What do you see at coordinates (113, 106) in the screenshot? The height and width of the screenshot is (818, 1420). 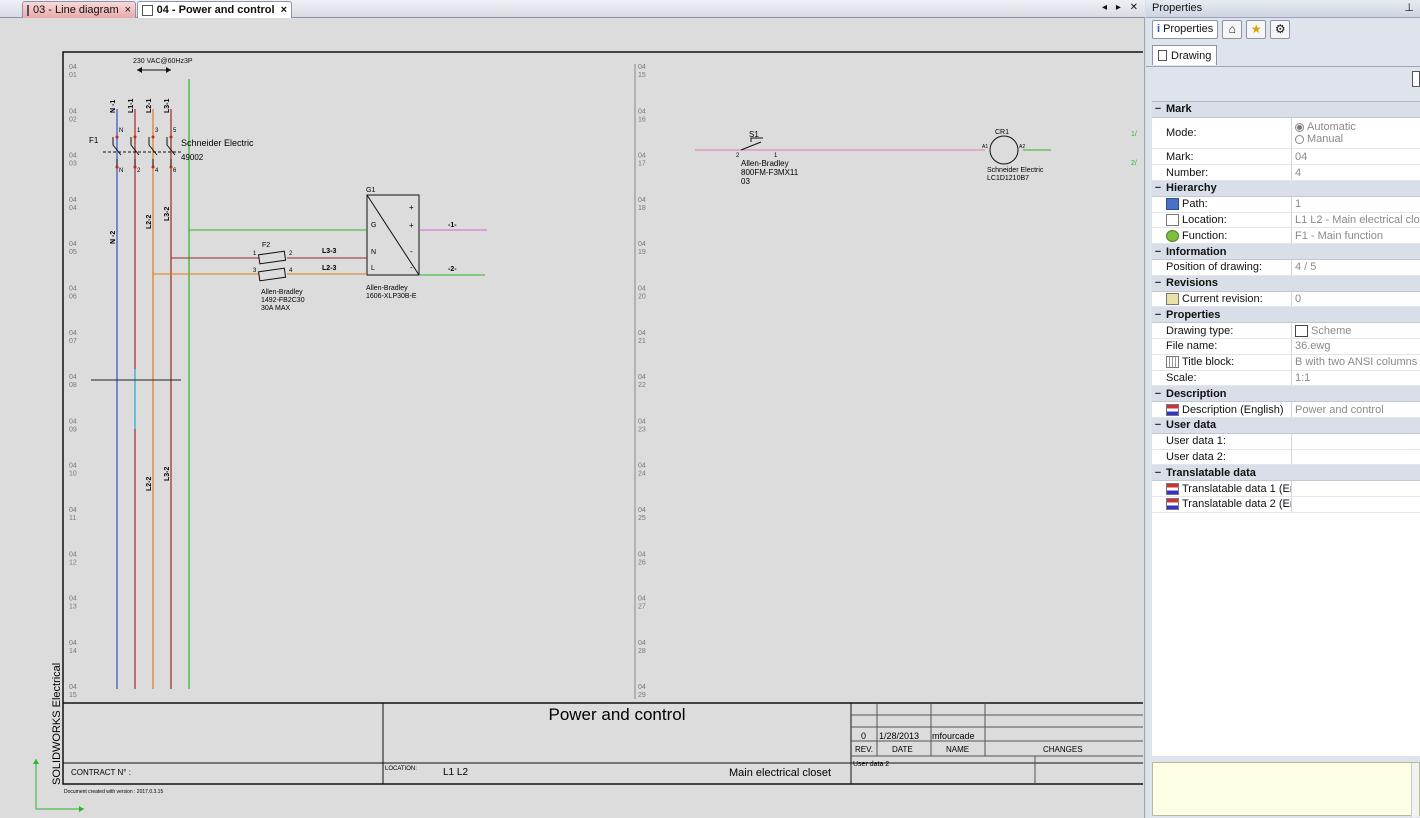 I see `wire-n1: N -1` at bounding box center [113, 106].